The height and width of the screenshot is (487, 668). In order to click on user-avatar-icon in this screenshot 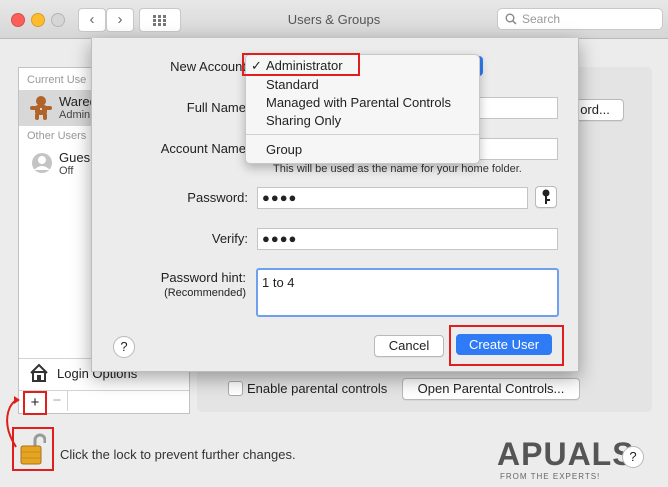, I will do `click(42, 163)`.